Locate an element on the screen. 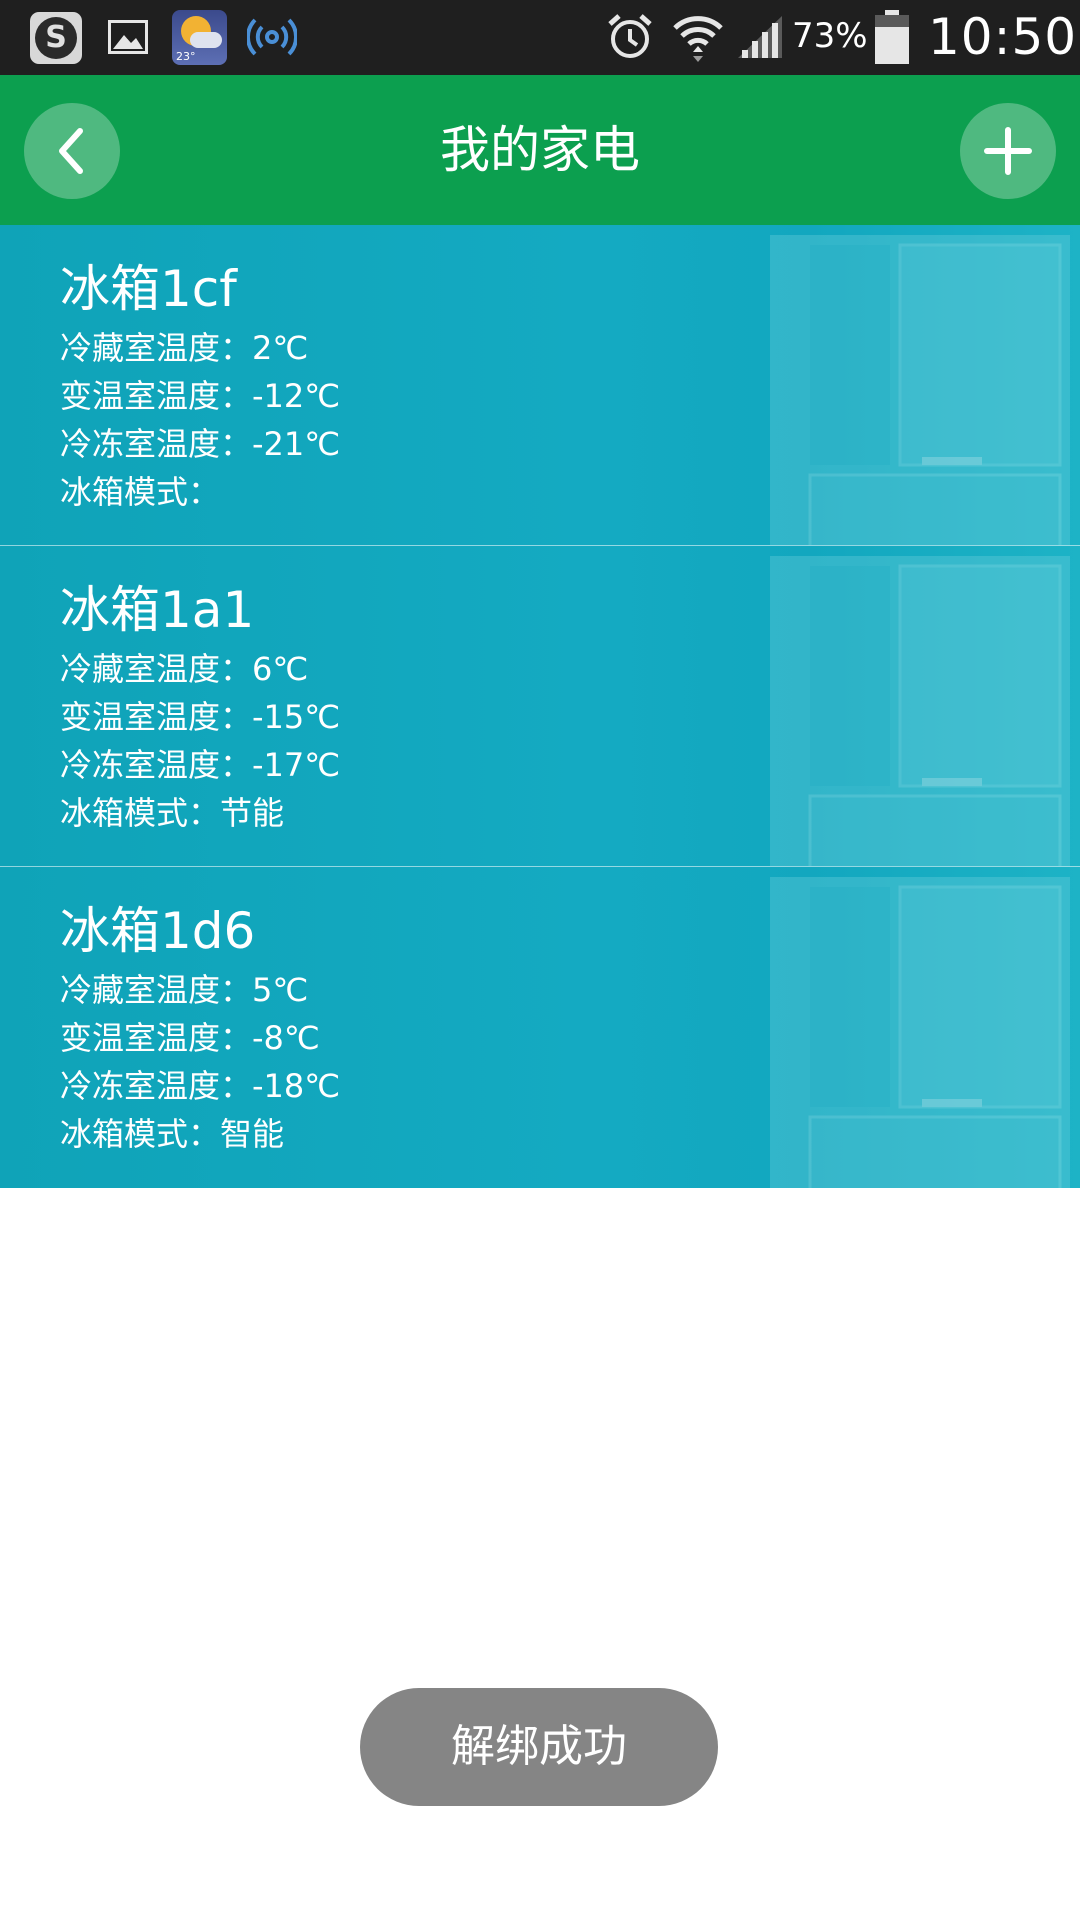  page-title: 我的家电 is located at coordinates (540, 150).